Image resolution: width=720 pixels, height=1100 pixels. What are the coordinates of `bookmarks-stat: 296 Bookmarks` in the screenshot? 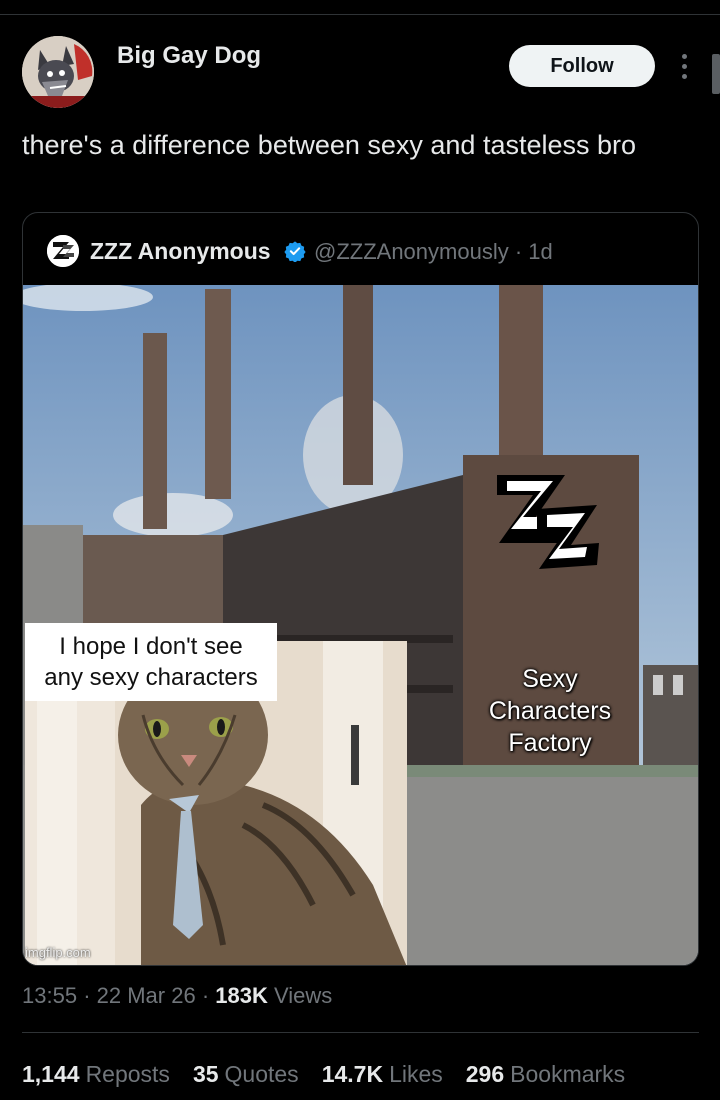 It's located at (545, 1074).